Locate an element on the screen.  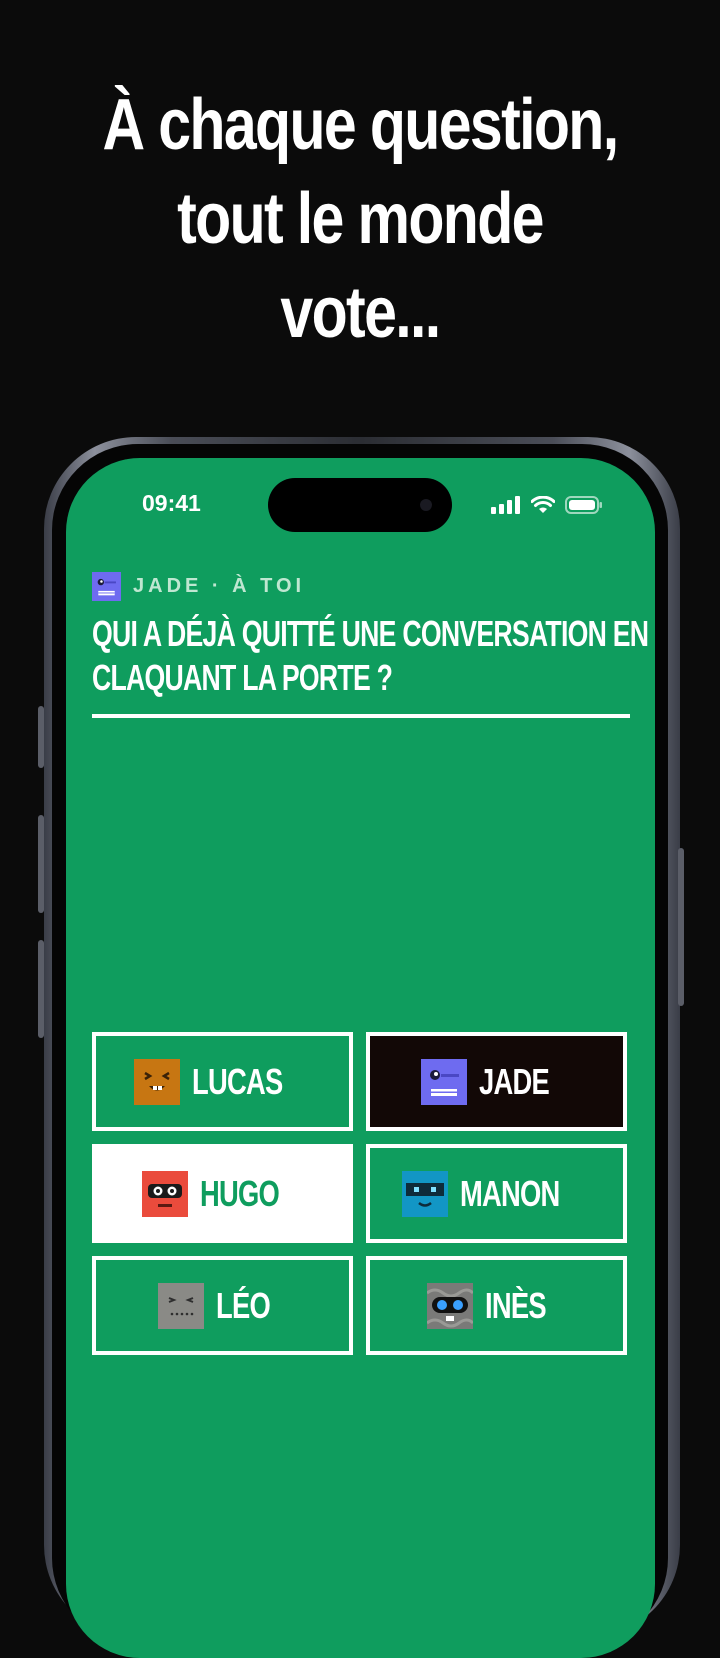
volume-up-button is located at coordinates (41, 864).